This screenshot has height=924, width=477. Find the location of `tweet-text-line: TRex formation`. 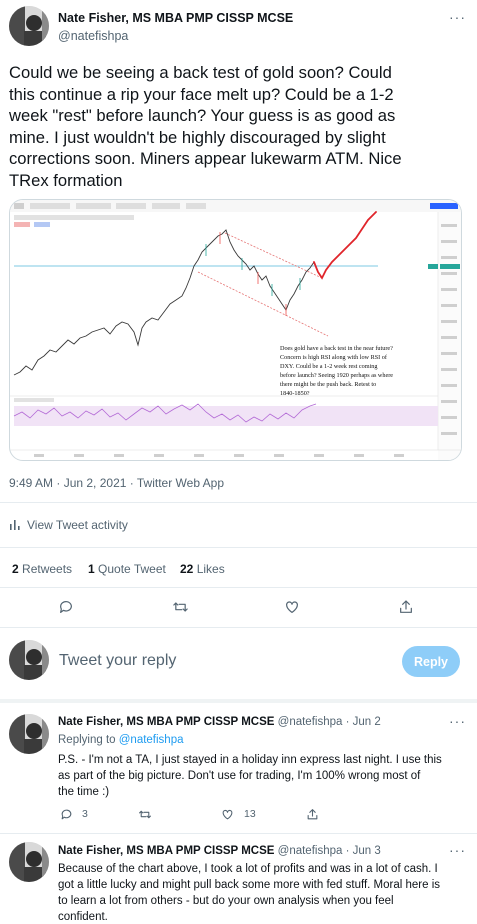

tweet-text-line: TRex formation is located at coordinates (66, 180).